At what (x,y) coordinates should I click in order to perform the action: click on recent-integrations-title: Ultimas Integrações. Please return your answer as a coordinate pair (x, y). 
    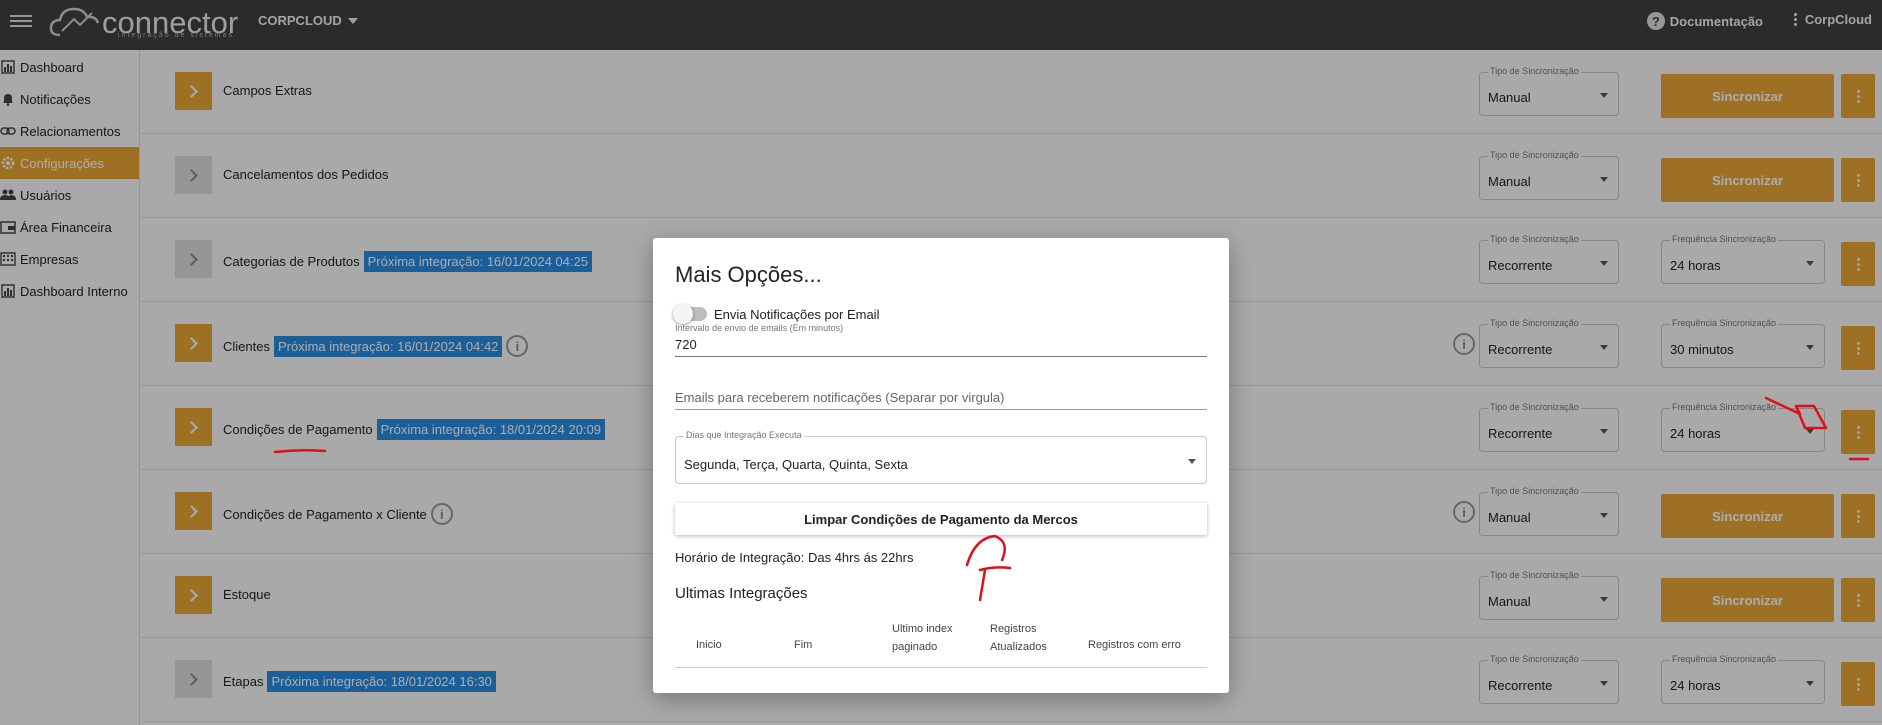
    Looking at the image, I should click on (741, 593).